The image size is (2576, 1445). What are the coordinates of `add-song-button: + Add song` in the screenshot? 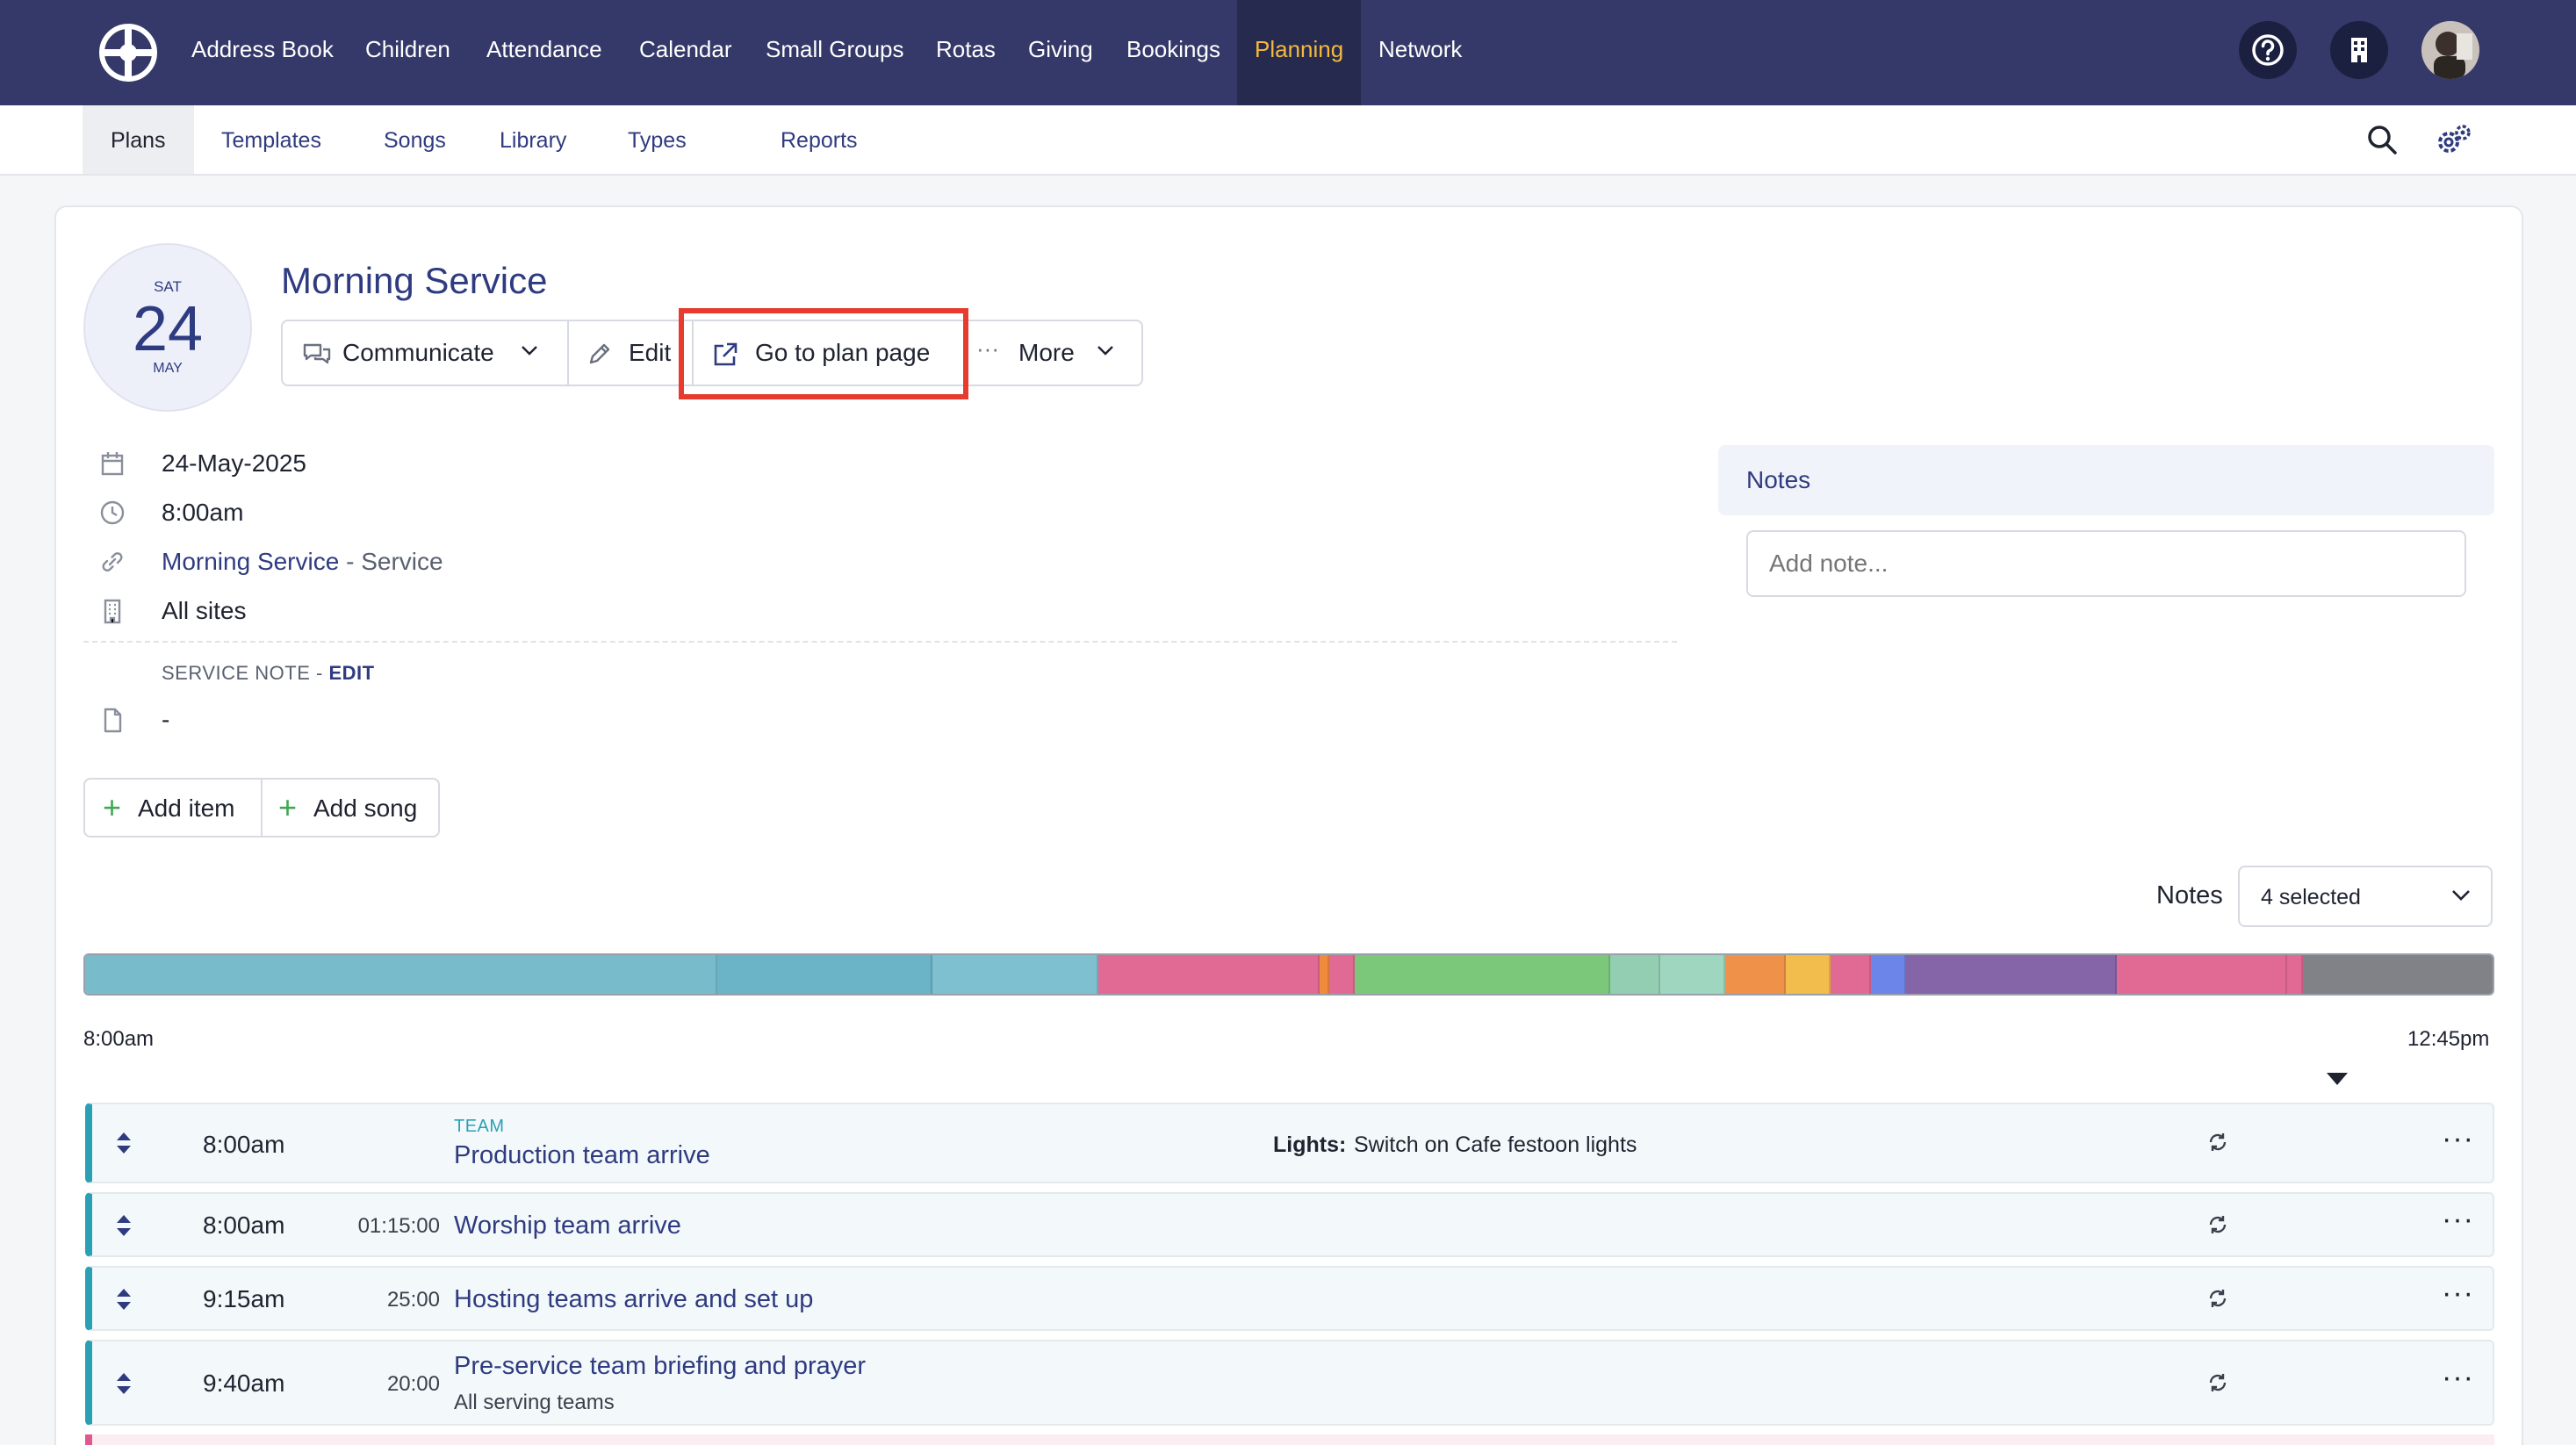 It's located at (350, 808).